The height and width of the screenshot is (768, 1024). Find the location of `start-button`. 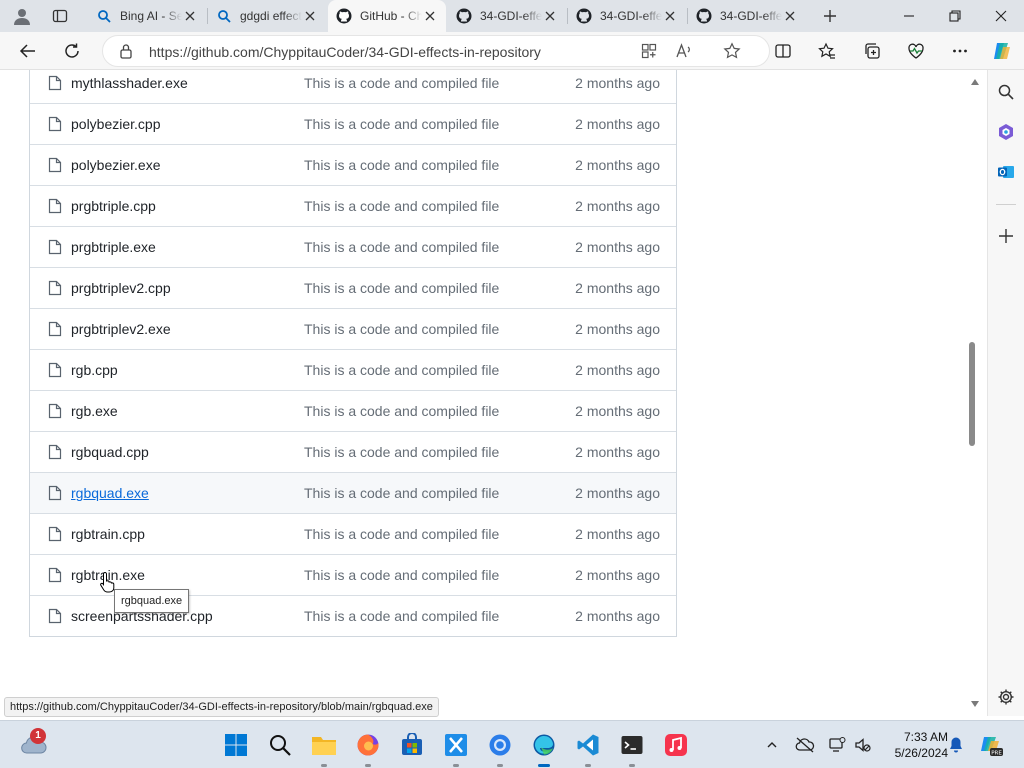

start-button is located at coordinates (236, 745).